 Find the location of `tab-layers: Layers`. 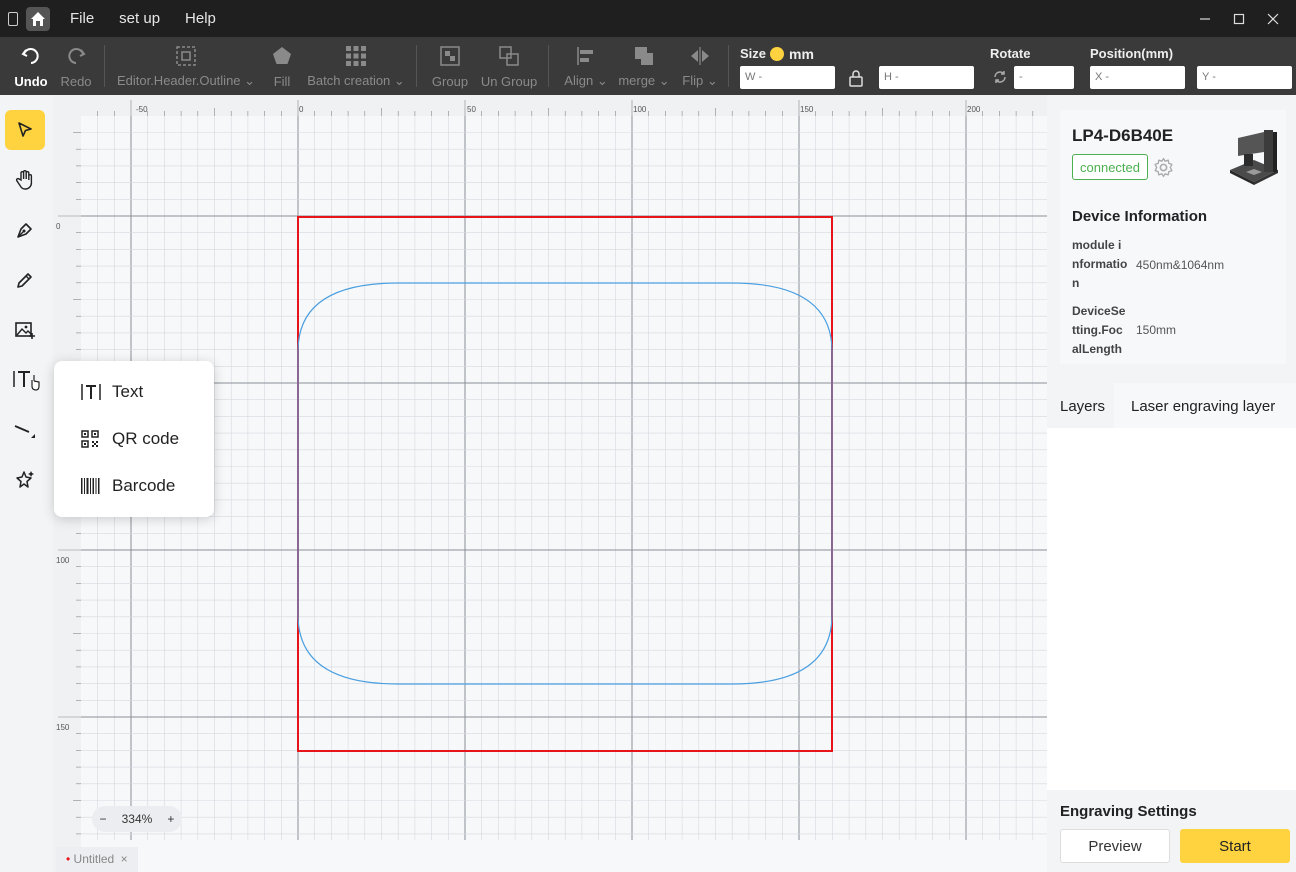

tab-layers: Layers is located at coordinates (1082, 405).